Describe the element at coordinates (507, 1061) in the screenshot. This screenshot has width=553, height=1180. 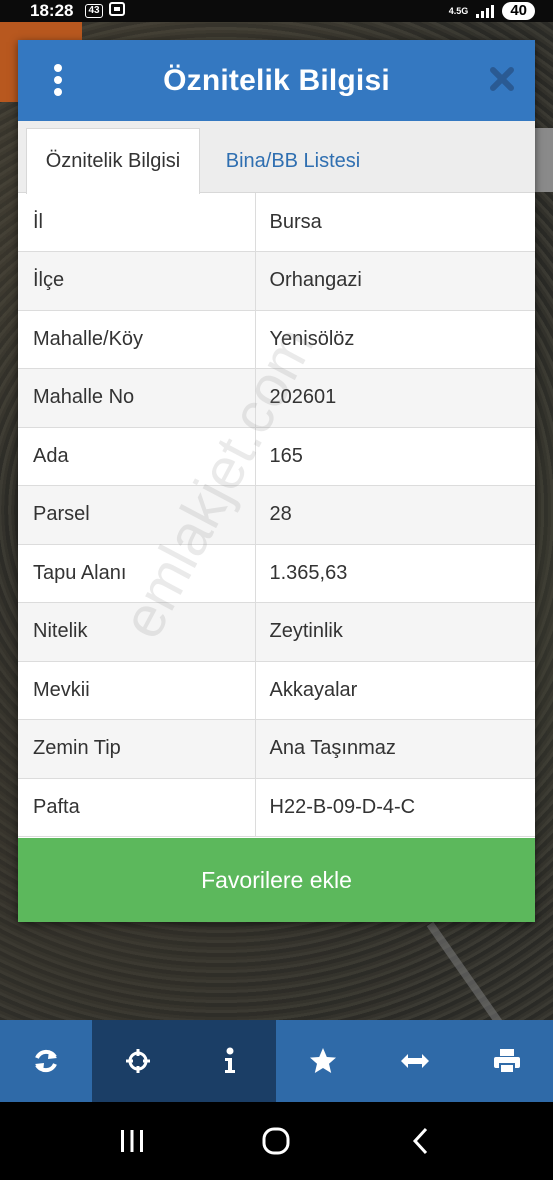
I see `print-icon` at that location.